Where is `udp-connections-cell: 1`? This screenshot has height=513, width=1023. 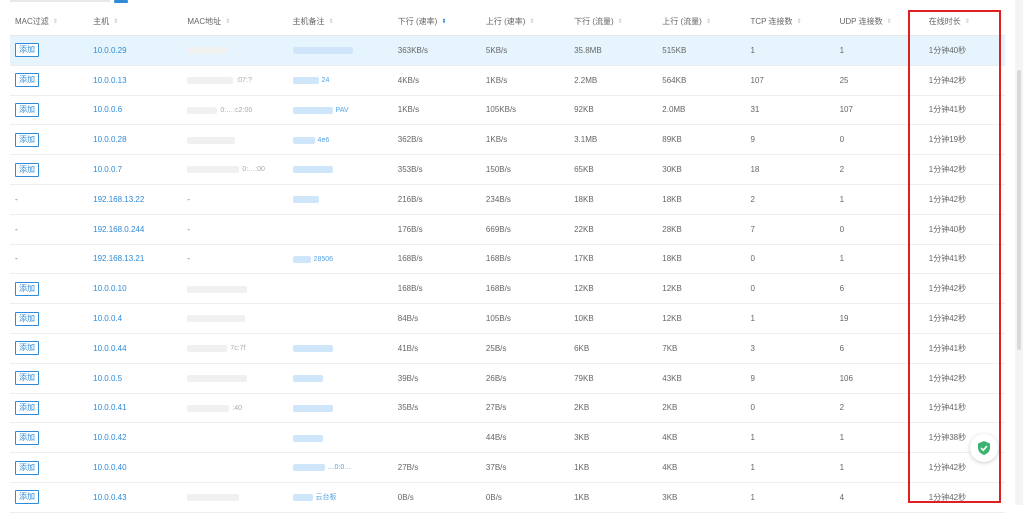
udp-connections-cell: 1 is located at coordinates (879, 259).